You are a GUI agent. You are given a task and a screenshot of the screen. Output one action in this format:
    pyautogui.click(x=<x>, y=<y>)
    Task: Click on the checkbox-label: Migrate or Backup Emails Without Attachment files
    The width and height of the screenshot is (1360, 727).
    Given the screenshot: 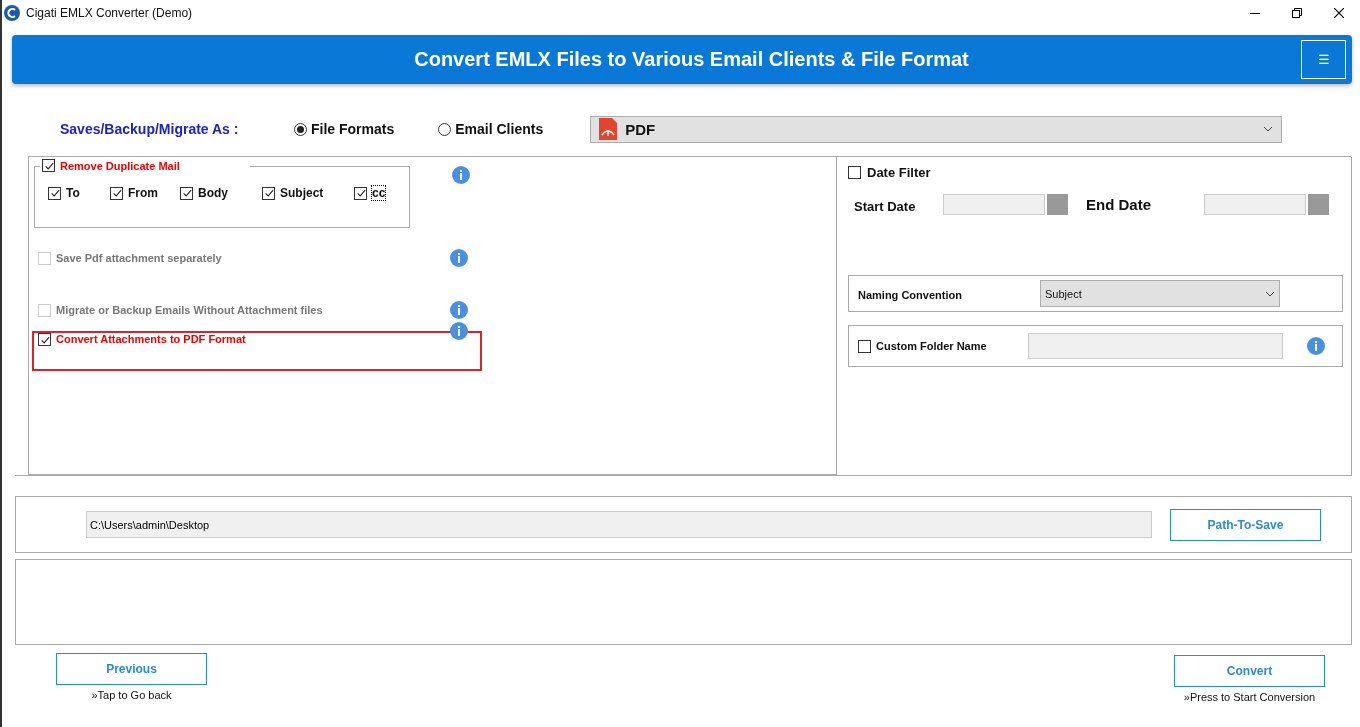 What is the action you would take?
    pyautogui.click(x=189, y=310)
    